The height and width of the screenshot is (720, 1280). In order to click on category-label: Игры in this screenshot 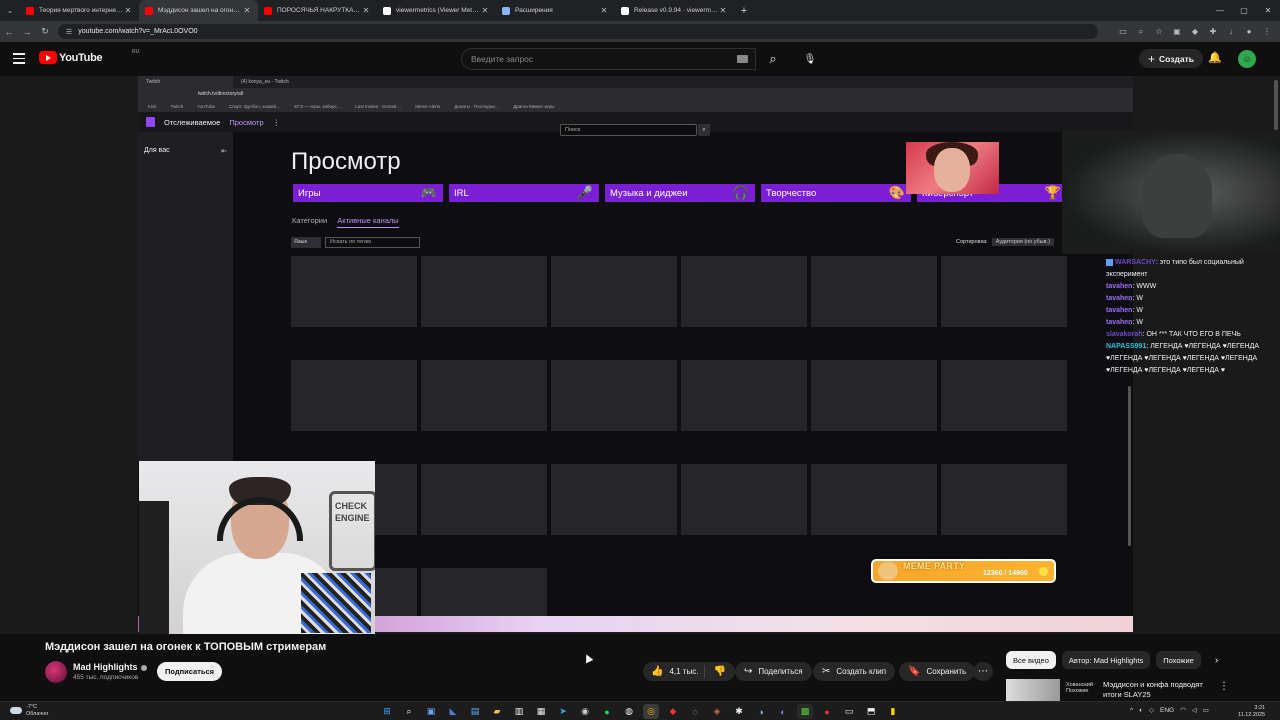, I will do `click(309, 193)`.